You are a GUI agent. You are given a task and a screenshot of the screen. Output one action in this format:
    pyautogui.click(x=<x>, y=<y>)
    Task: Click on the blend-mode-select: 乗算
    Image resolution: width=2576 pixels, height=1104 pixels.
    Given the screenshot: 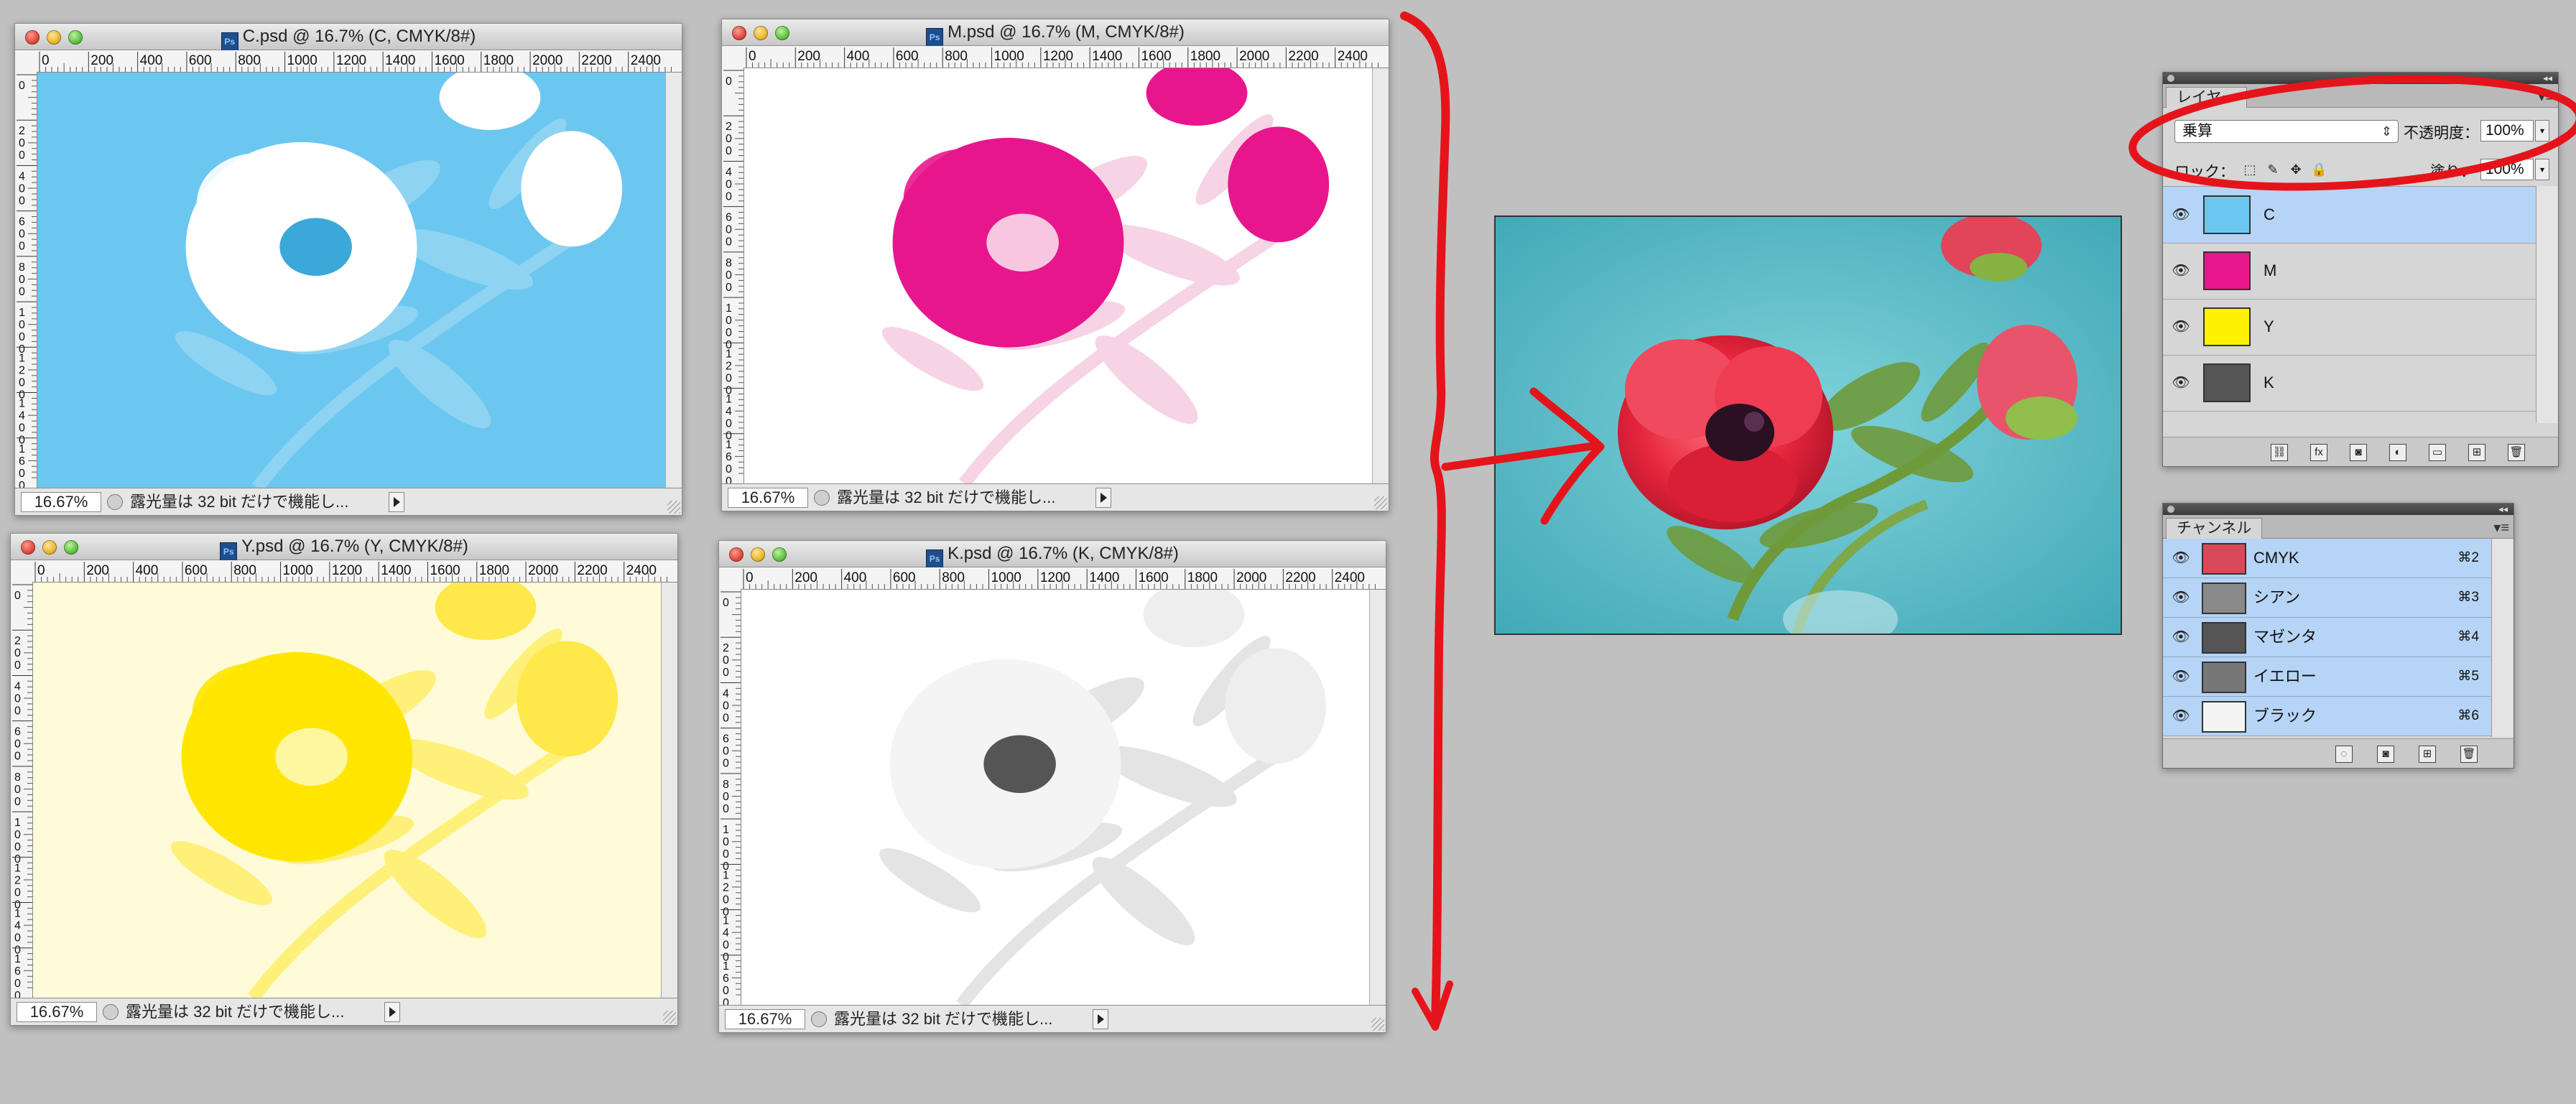 What is the action you would take?
    pyautogui.click(x=2286, y=131)
    